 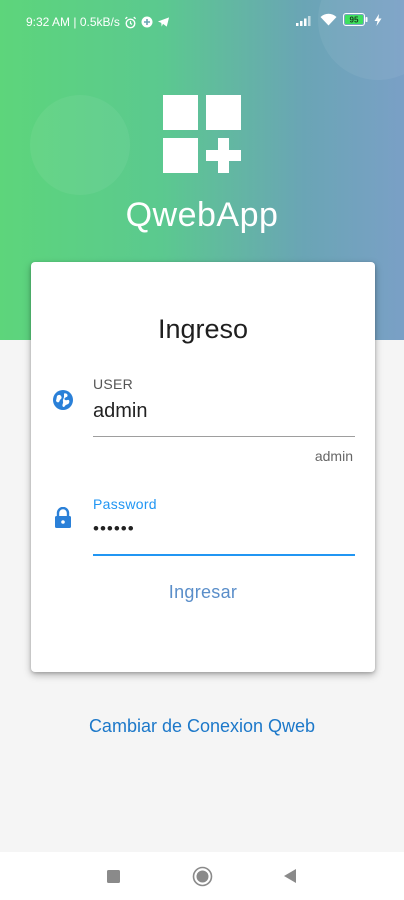 What do you see at coordinates (290, 876) in the screenshot?
I see `back-icon` at bounding box center [290, 876].